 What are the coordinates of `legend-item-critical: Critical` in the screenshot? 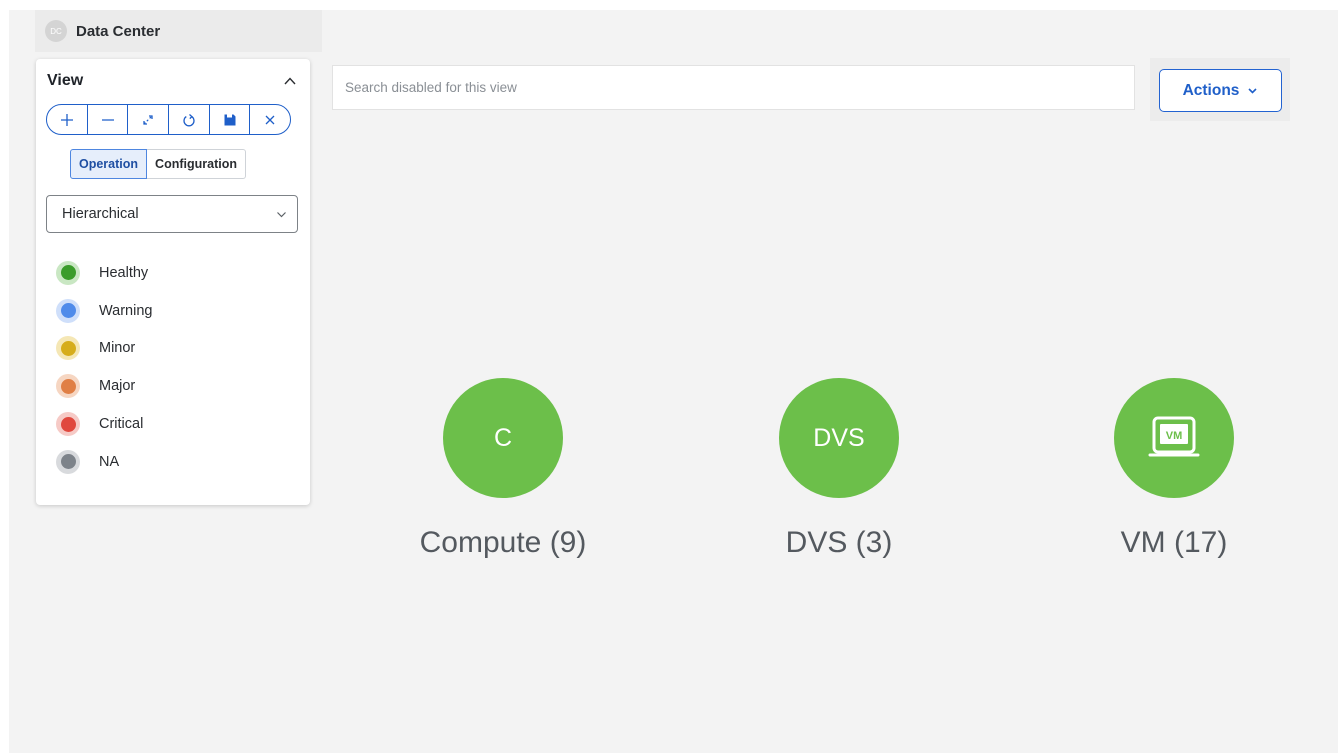 It's located at (104, 424).